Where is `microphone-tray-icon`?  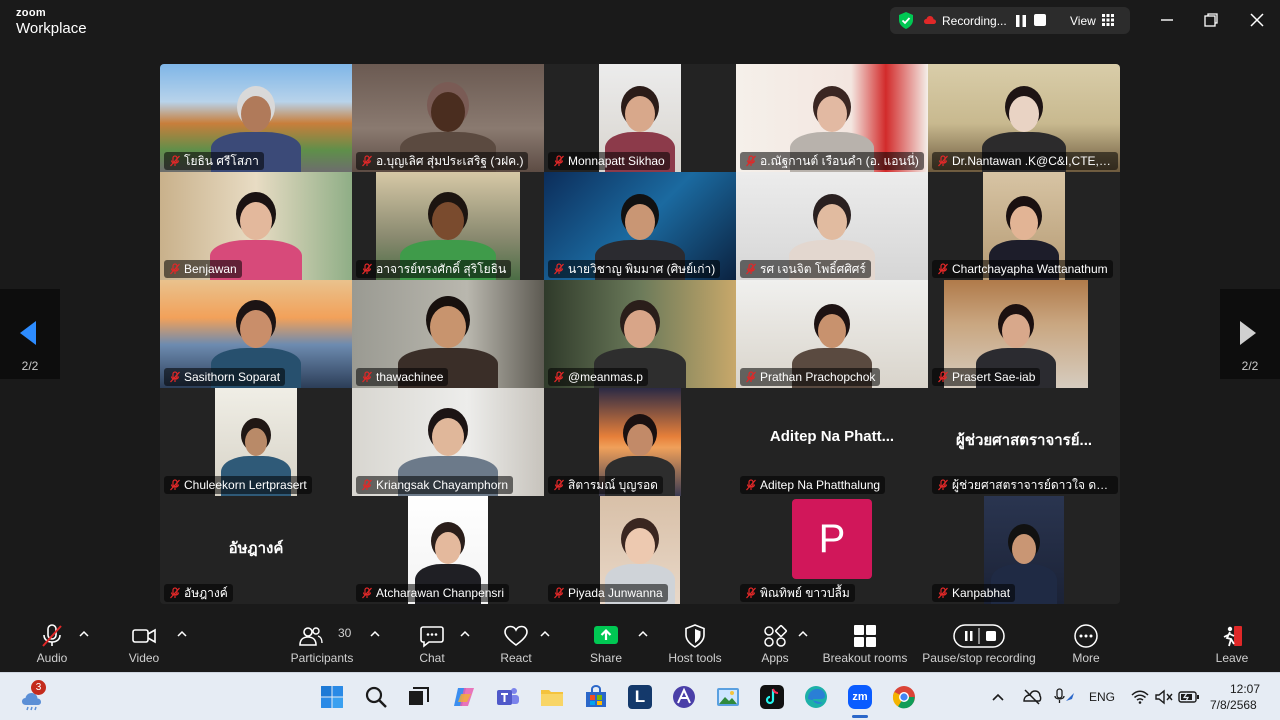
microphone-tray-icon is located at coordinates (1064, 697).